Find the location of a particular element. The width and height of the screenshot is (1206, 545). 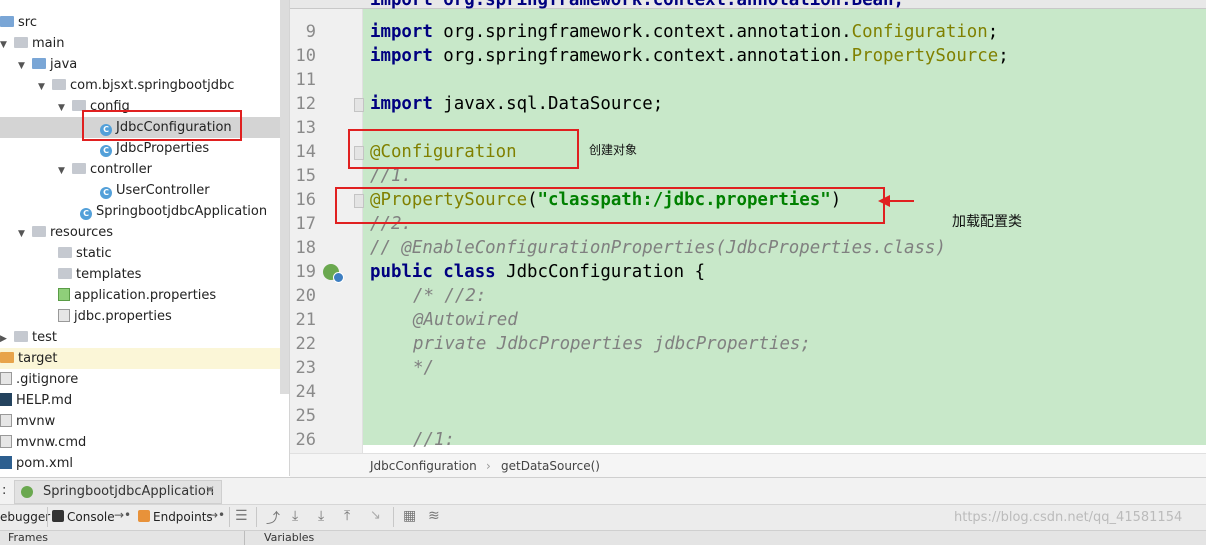

note-load-config-class: 加载配置类 is located at coordinates (987, 222).